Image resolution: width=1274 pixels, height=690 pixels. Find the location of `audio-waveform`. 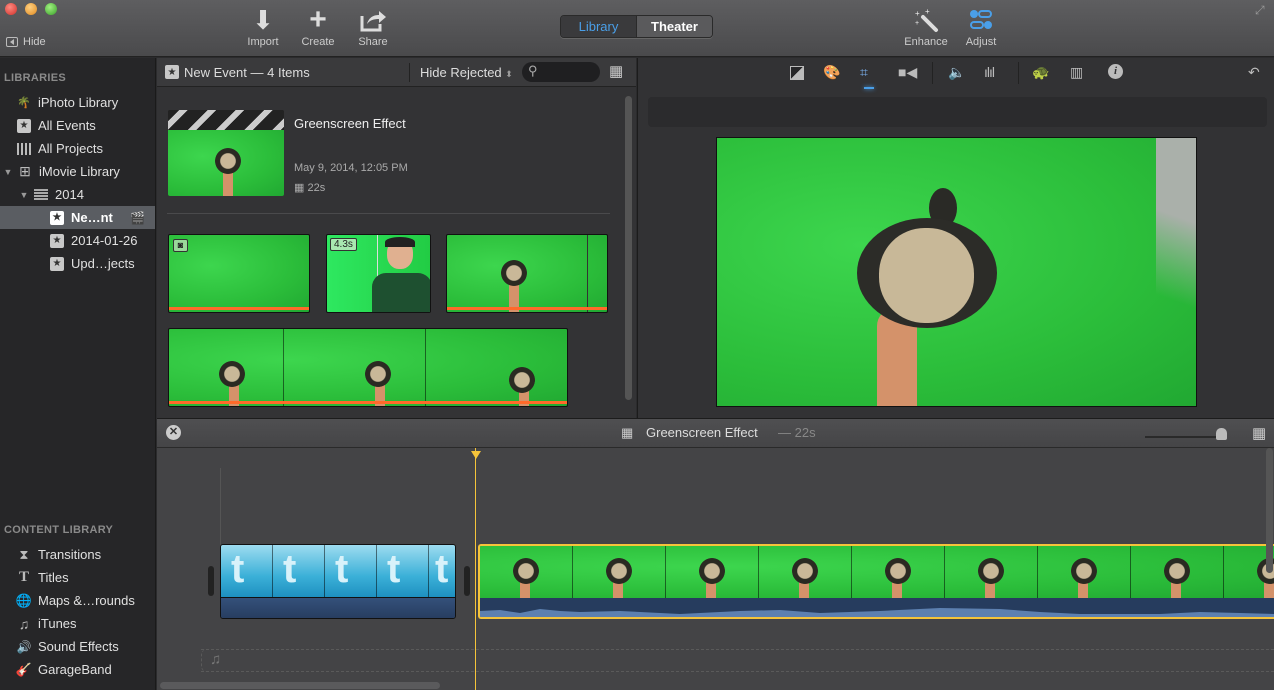

audio-waveform is located at coordinates (877, 612).